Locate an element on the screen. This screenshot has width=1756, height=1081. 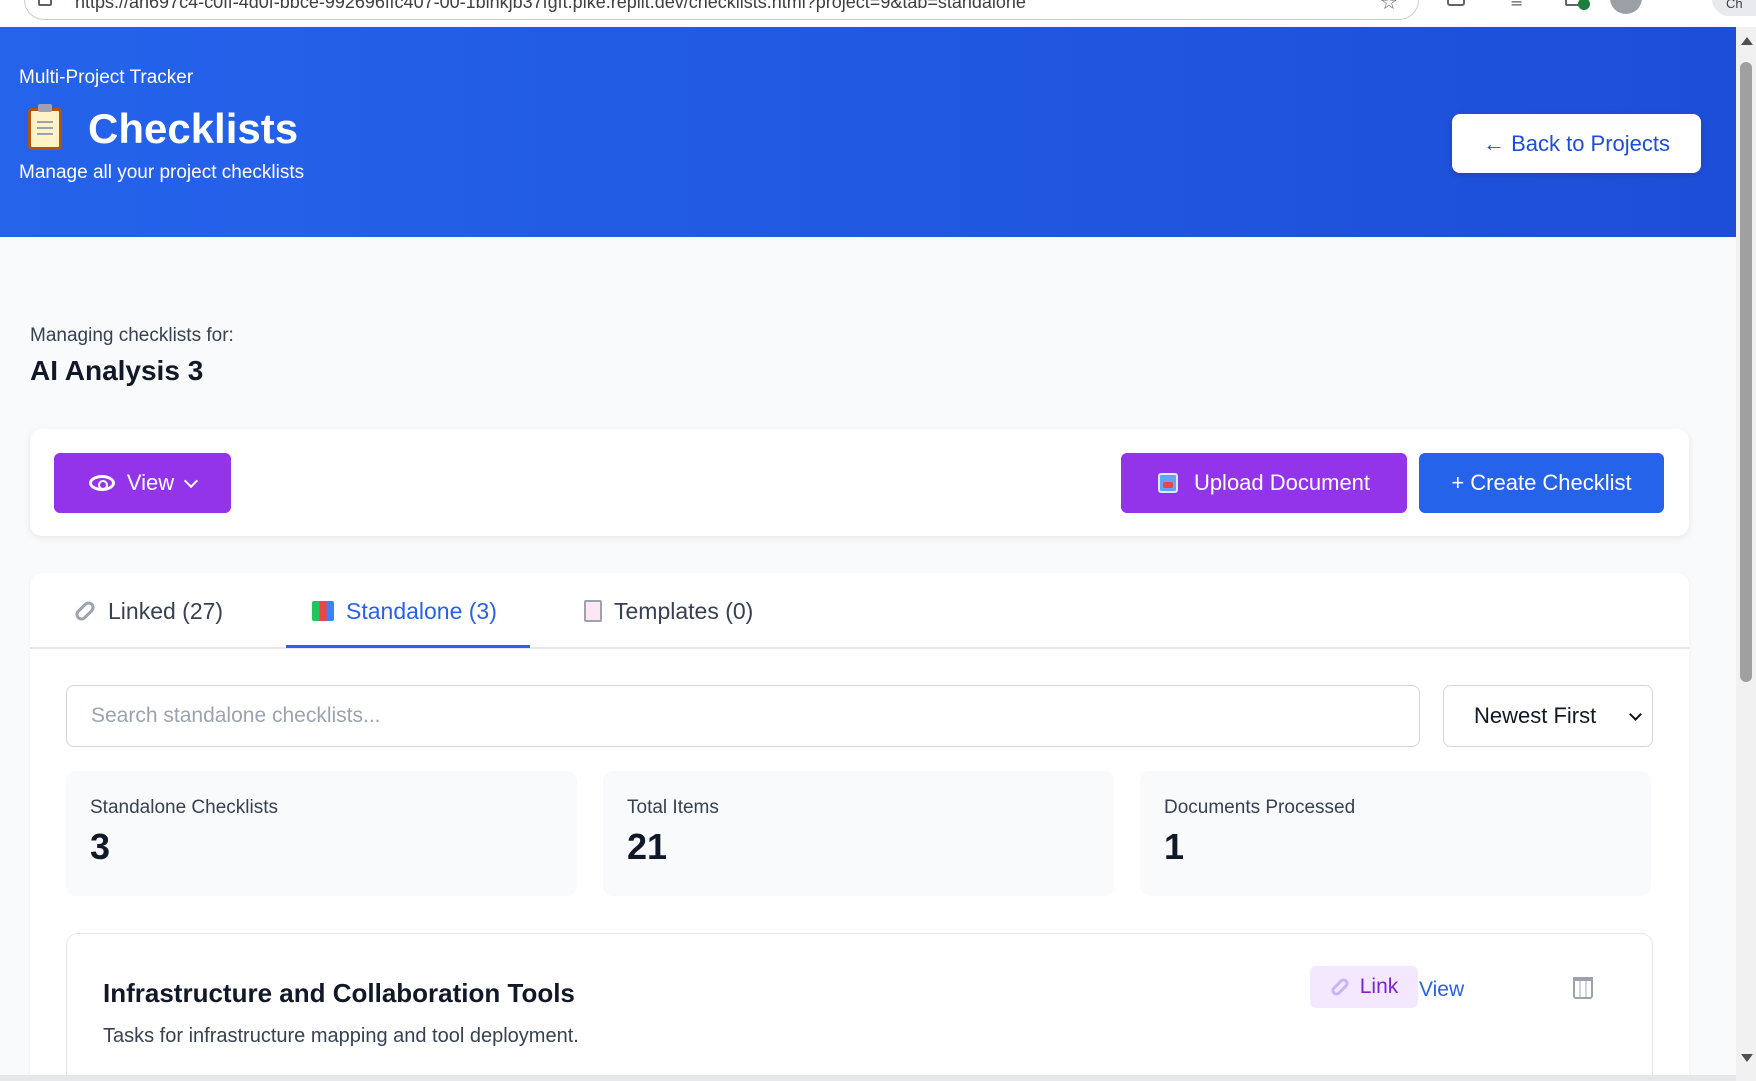
stat-value: 3 is located at coordinates (100, 846).